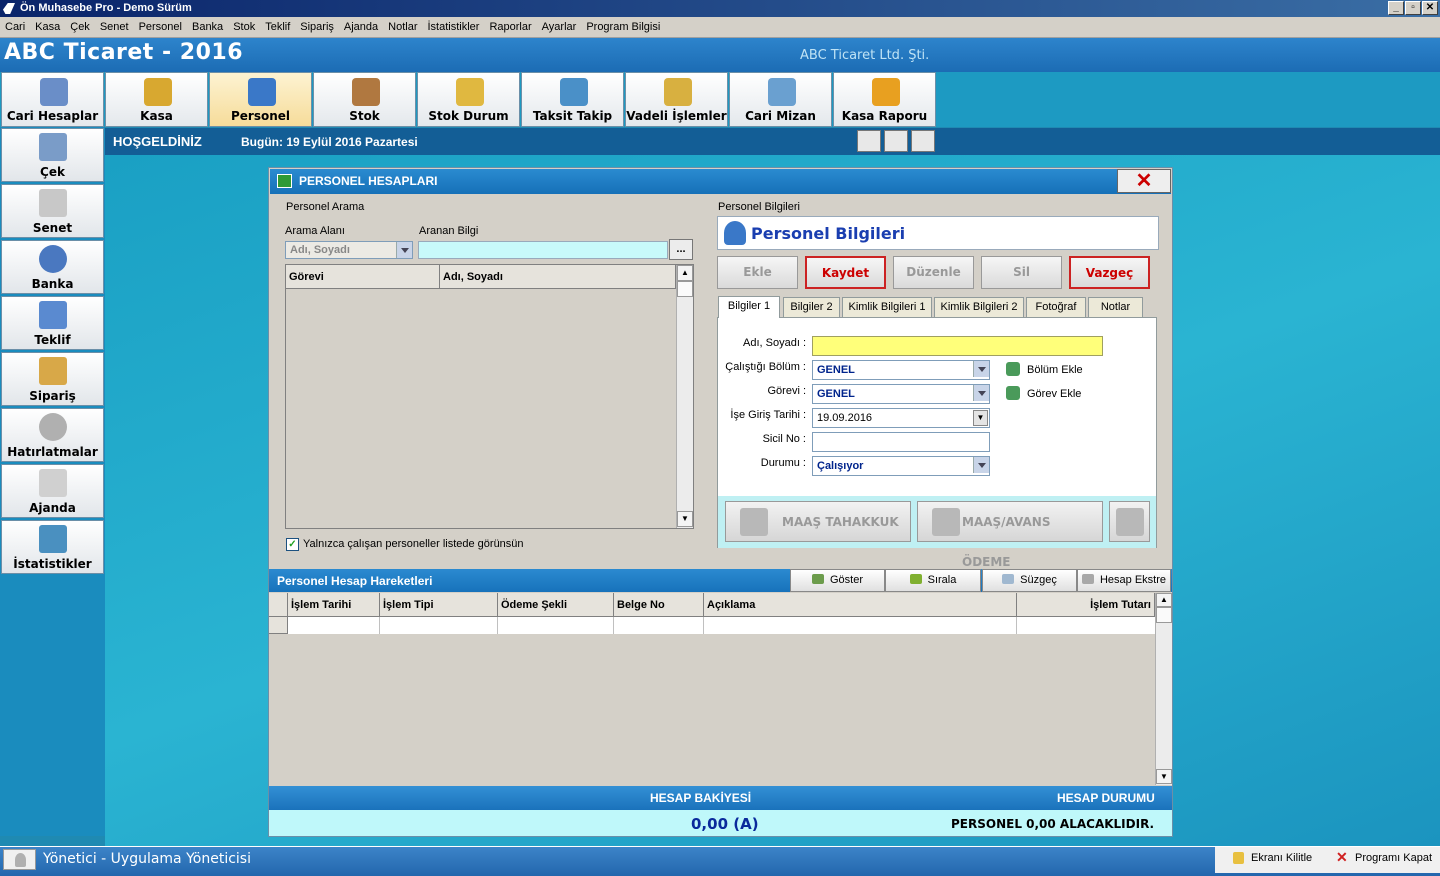  What do you see at coordinates (52, 379) in the screenshot?
I see `sidebar-siparis: Sipariş` at bounding box center [52, 379].